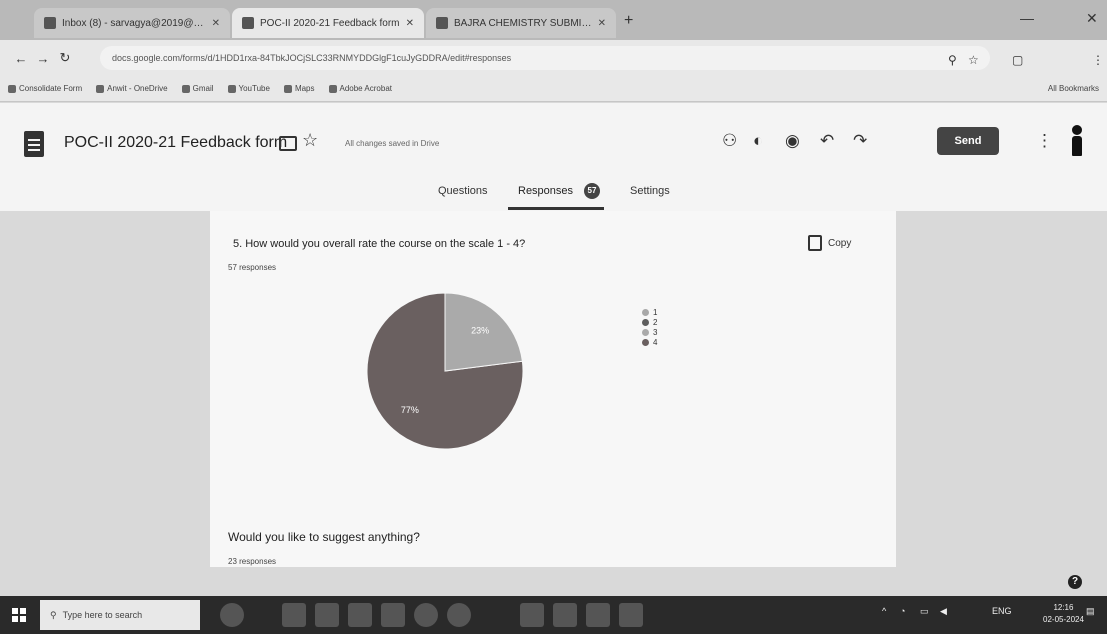 The height and width of the screenshot is (634, 1107). I want to click on browser-tab-active: POC-II 2020-21 Feedback form ✕, so click(328, 23).